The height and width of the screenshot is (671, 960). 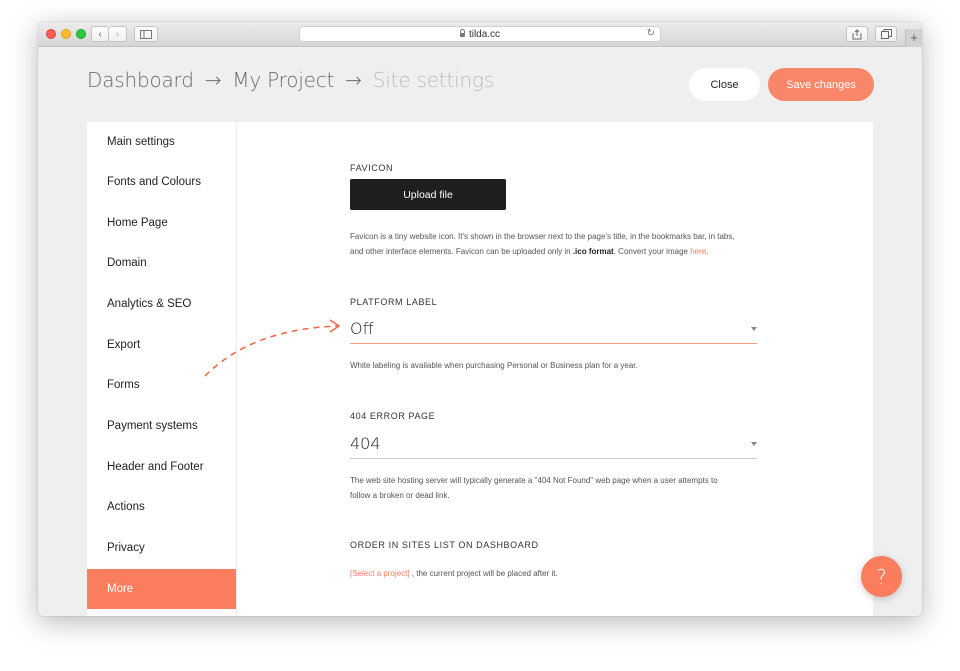 What do you see at coordinates (161, 142) in the screenshot?
I see `sidebar-item-main-settings: Main settings` at bounding box center [161, 142].